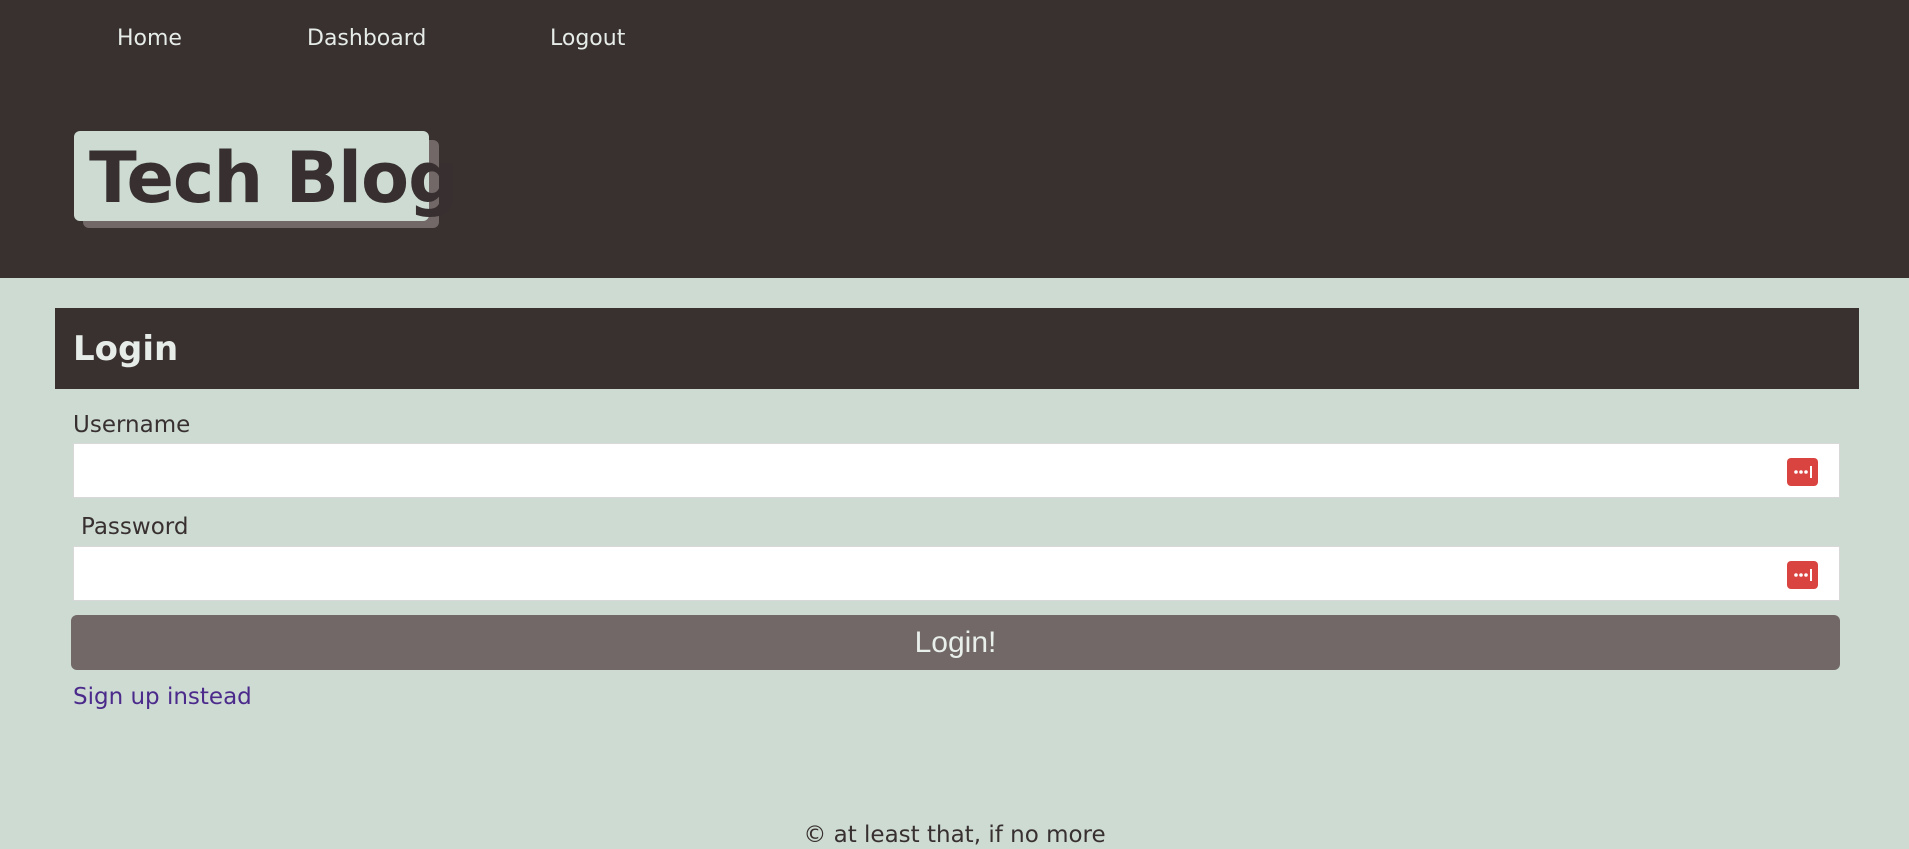 The width and height of the screenshot is (1909, 849). I want to click on username-field-wrapper, so click(956, 470).